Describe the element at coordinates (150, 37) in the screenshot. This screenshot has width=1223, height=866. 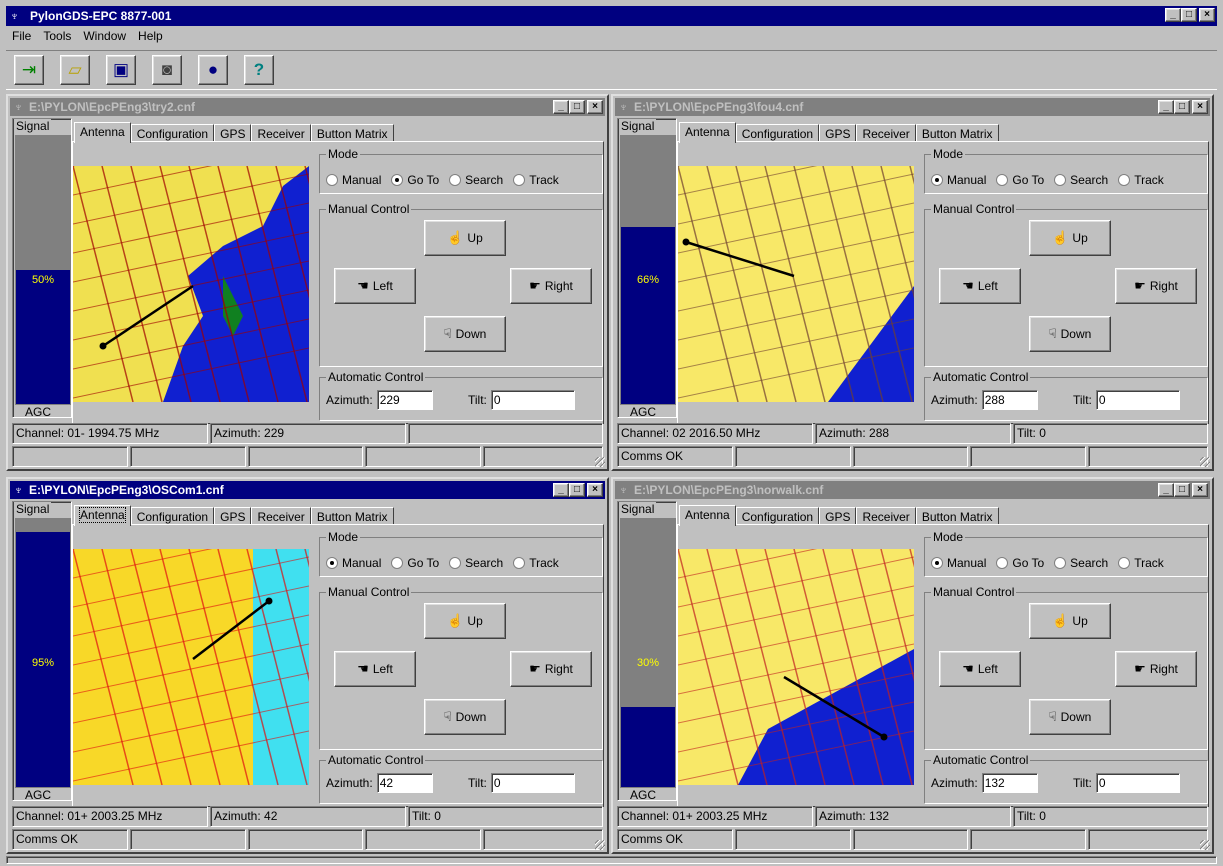
I see `menu-help: Help` at that location.